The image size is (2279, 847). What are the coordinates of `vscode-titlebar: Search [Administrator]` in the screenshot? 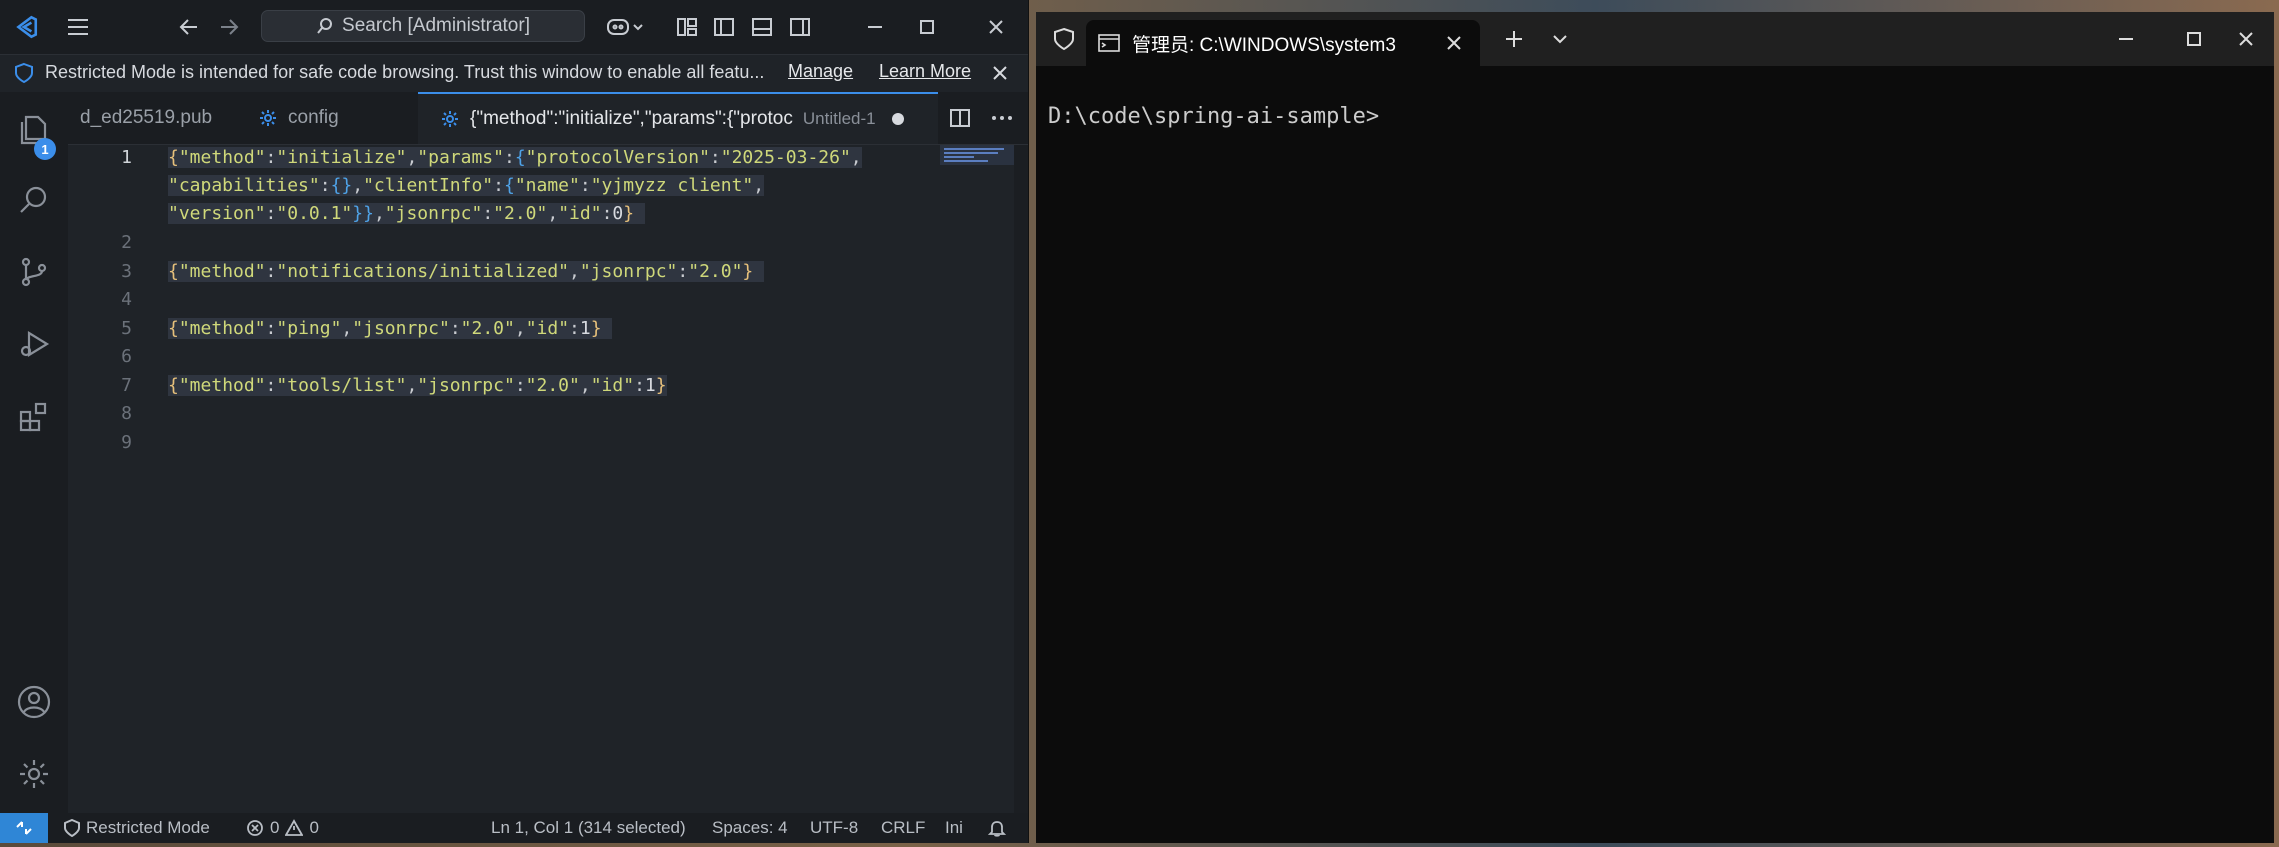 It's located at (514, 27).